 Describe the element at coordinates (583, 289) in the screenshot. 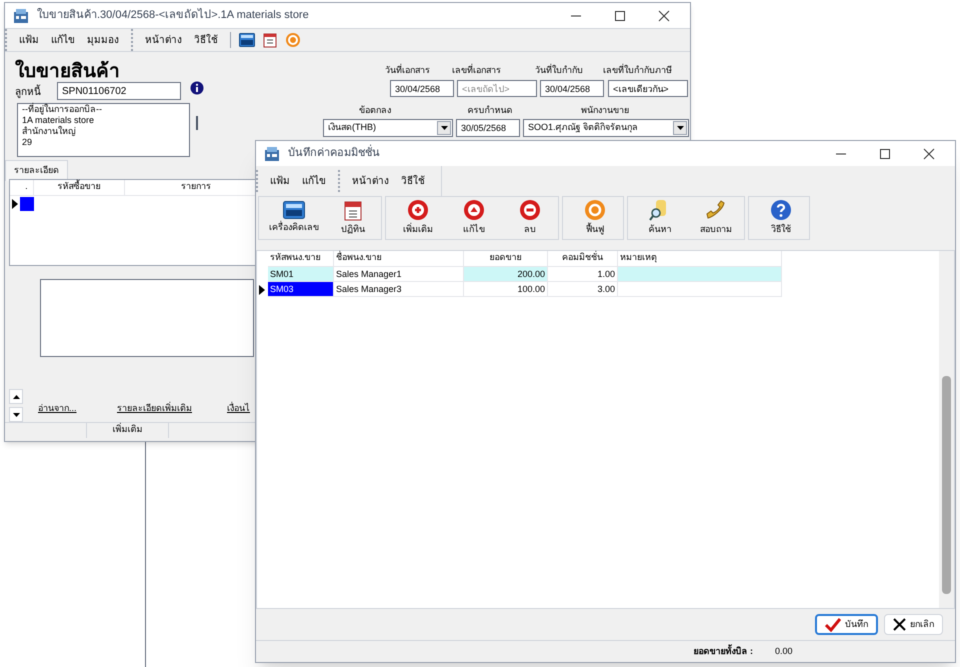

I see `table-cell: 3.00` at that location.